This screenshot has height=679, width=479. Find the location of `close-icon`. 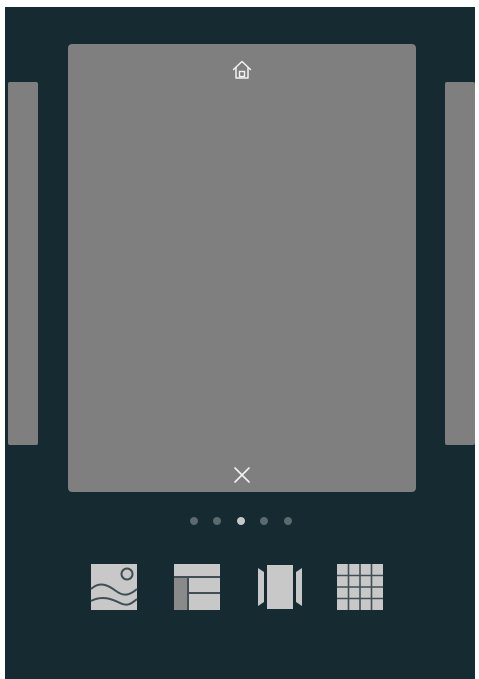

close-icon is located at coordinates (242, 475).